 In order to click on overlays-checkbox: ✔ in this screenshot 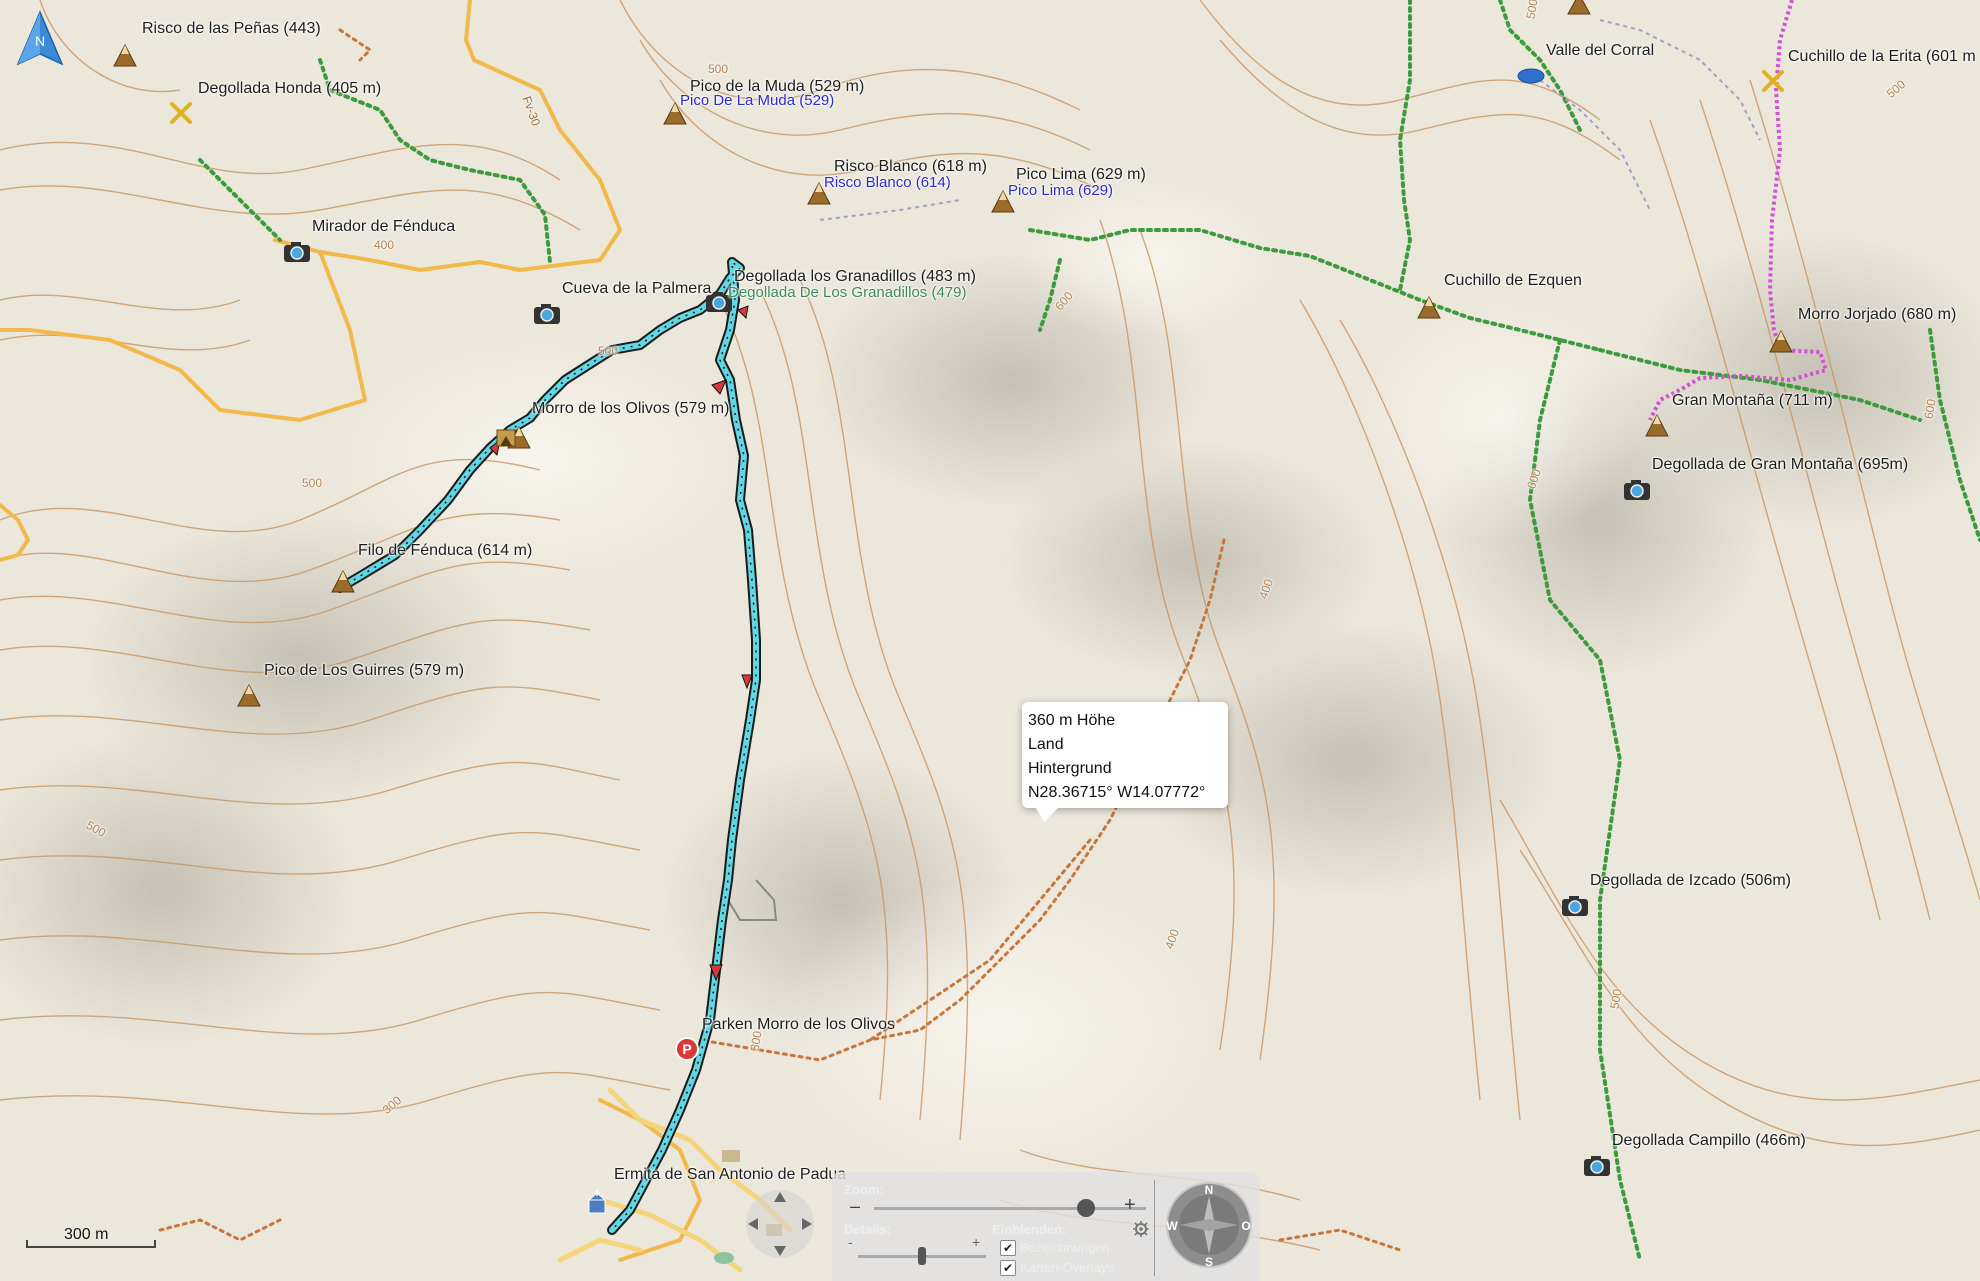, I will do `click(1008, 1268)`.